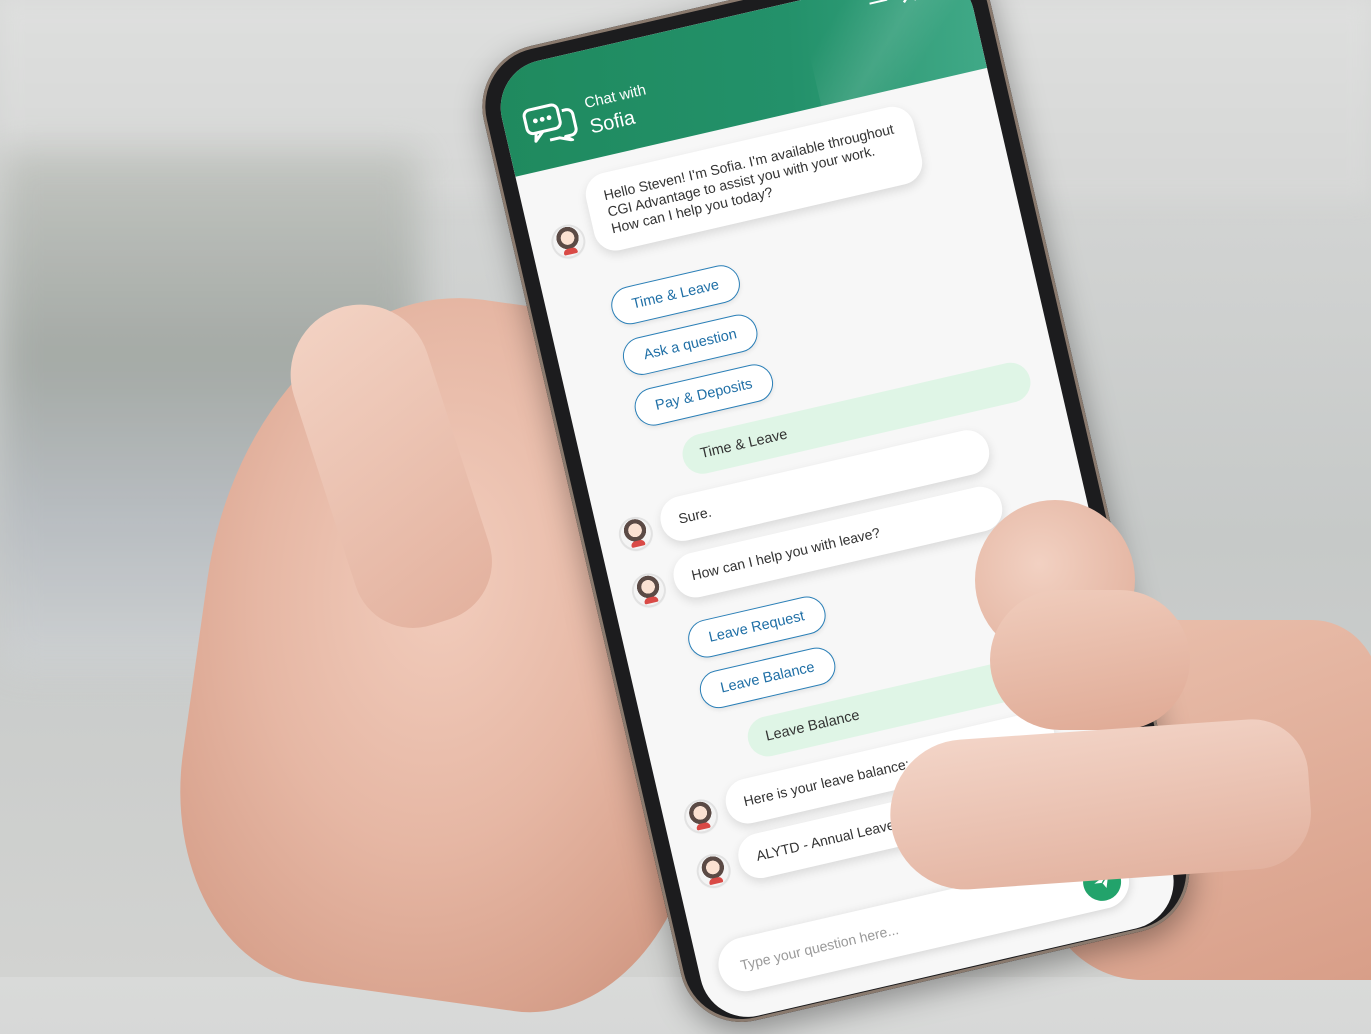 The width and height of the screenshot is (1371, 1034). What do you see at coordinates (892, 53) in the screenshot?
I see `header-decoration` at bounding box center [892, 53].